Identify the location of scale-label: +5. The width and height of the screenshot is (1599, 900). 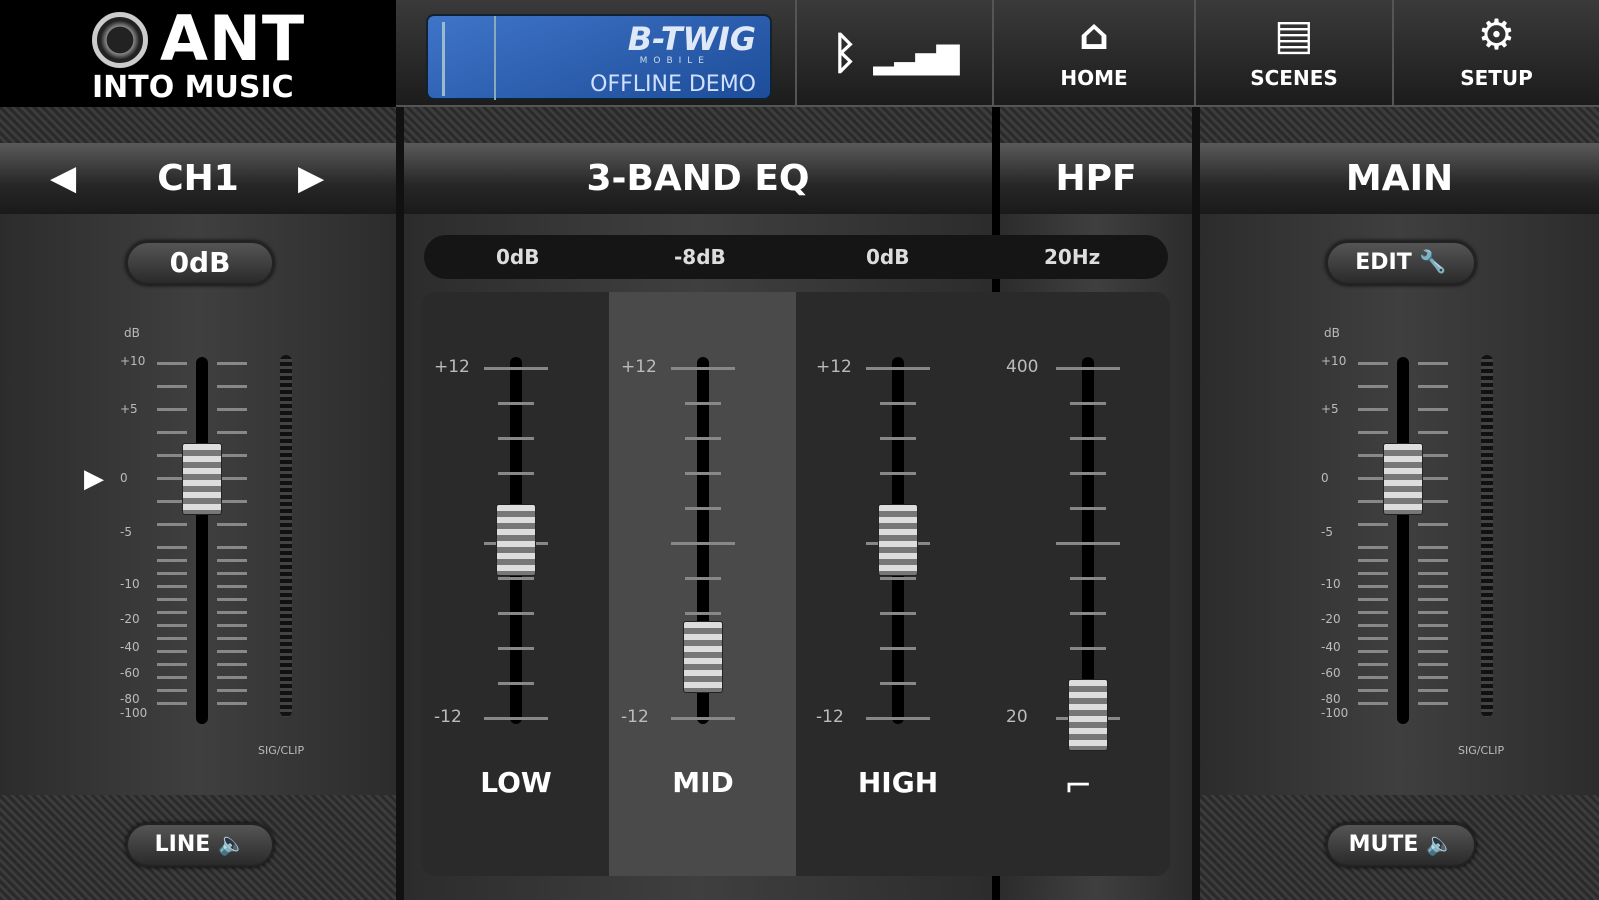
(129, 409).